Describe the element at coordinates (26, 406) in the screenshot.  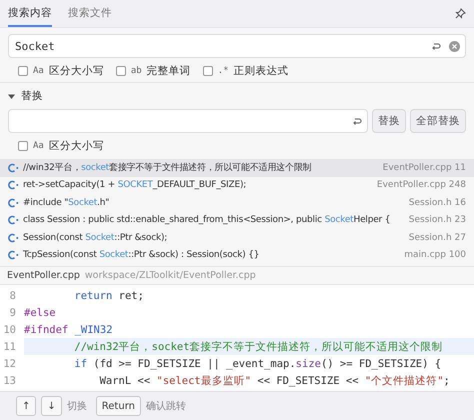
I see `key-hint: ↑` at that location.